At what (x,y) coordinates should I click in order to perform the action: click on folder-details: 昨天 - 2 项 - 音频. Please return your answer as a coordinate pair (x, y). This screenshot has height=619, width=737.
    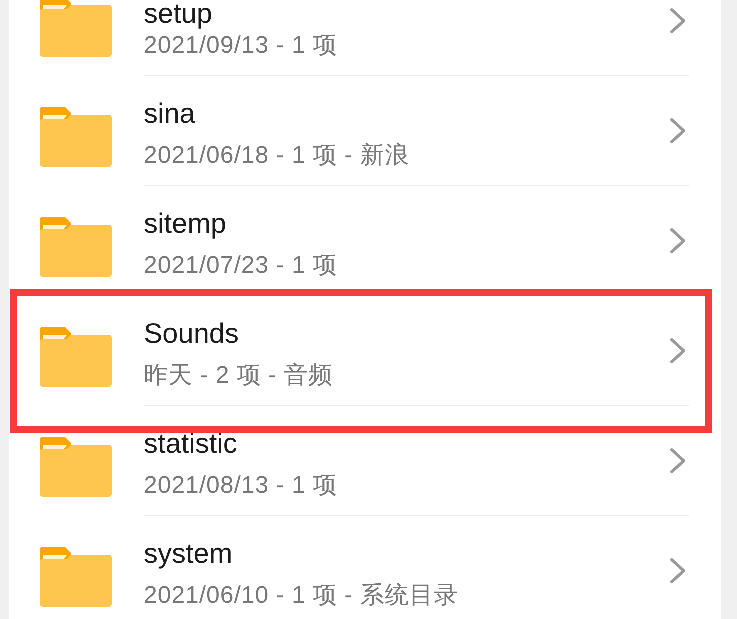
    Looking at the image, I should click on (239, 376).